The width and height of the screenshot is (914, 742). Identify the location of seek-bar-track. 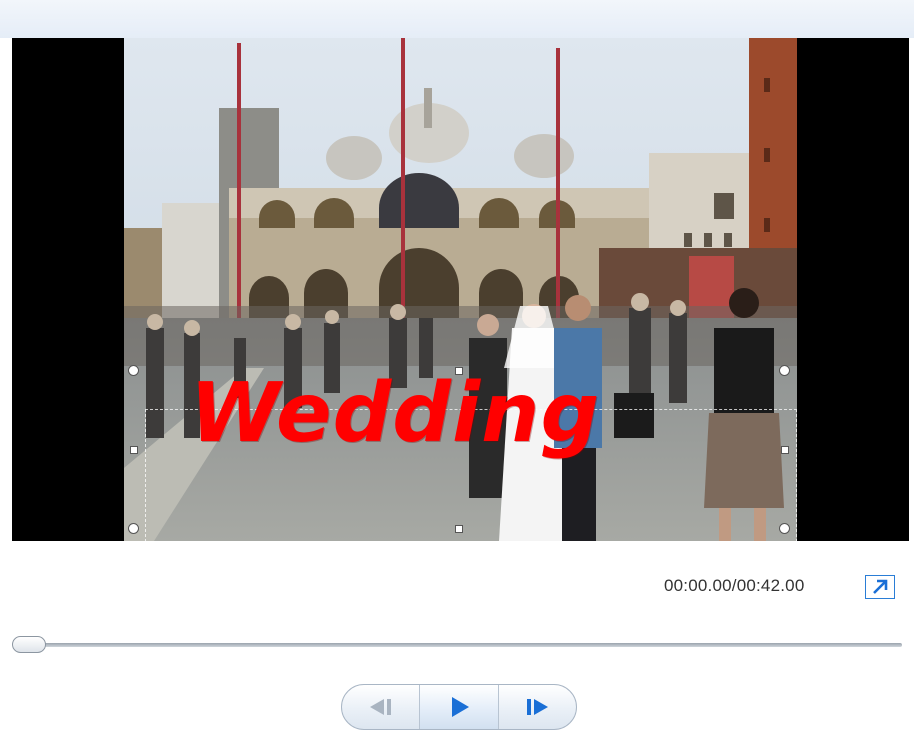
(466, 645).